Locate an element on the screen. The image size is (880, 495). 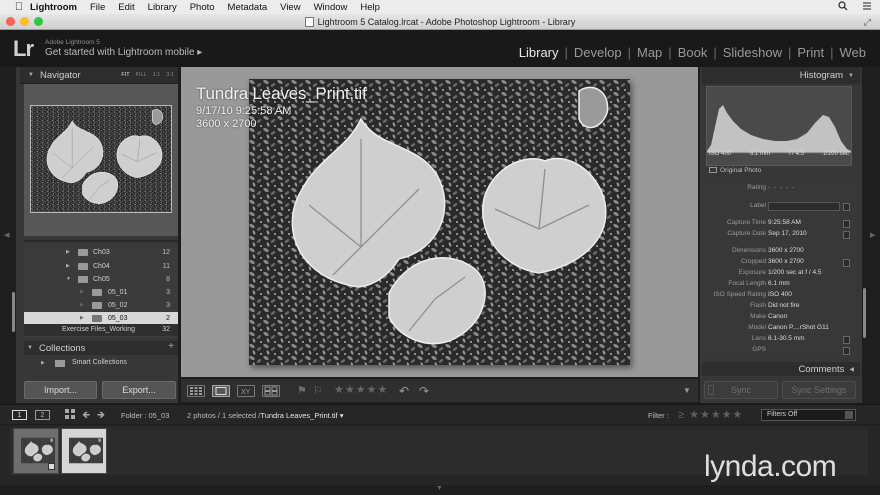
left-panel-scrollbar is located at coordinates (13, 312).